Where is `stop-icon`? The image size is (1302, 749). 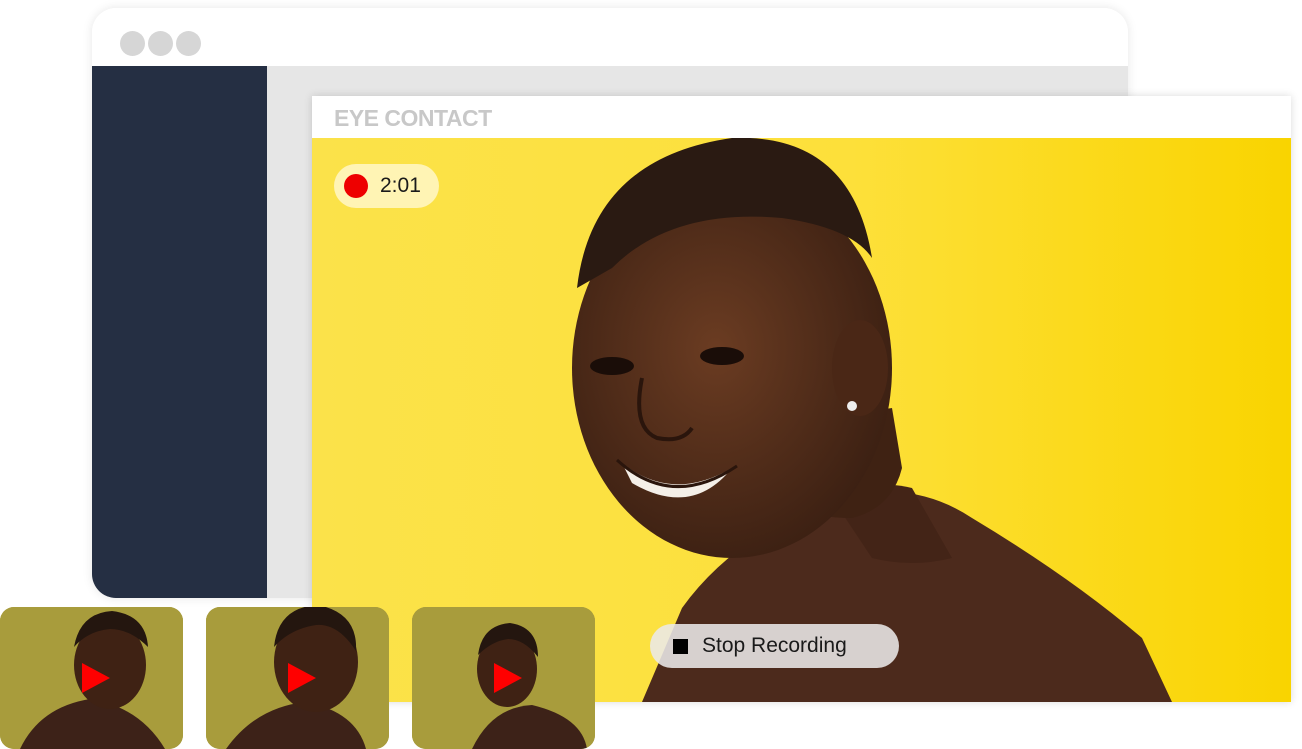
stop-icon is located at coordinates (680, 646).